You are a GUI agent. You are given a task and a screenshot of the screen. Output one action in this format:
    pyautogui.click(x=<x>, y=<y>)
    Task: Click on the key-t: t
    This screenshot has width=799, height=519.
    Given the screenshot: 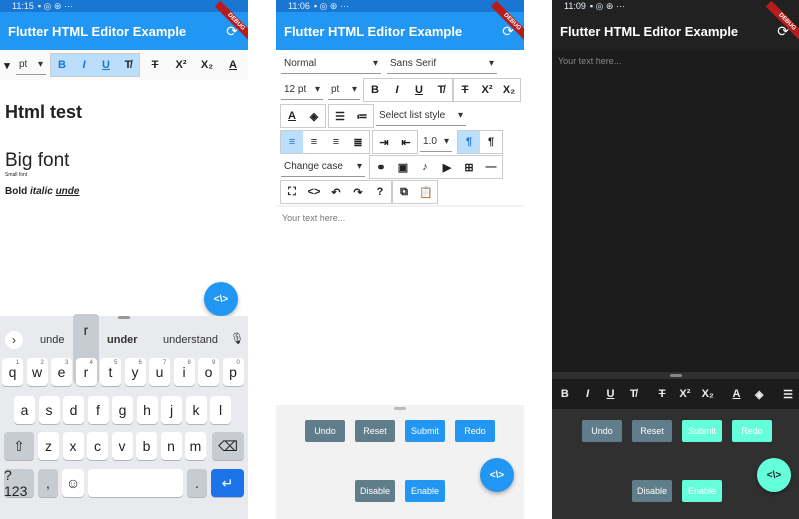 What is the action you would take?
    pyautogui.click(x=110, y=372)
    